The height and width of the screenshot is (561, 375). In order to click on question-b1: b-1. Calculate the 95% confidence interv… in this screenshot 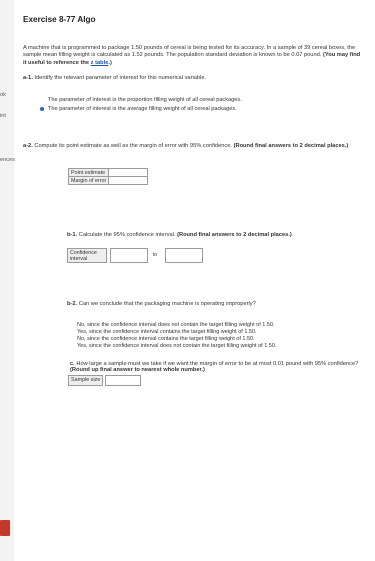, I will do `click(212, 235)`.